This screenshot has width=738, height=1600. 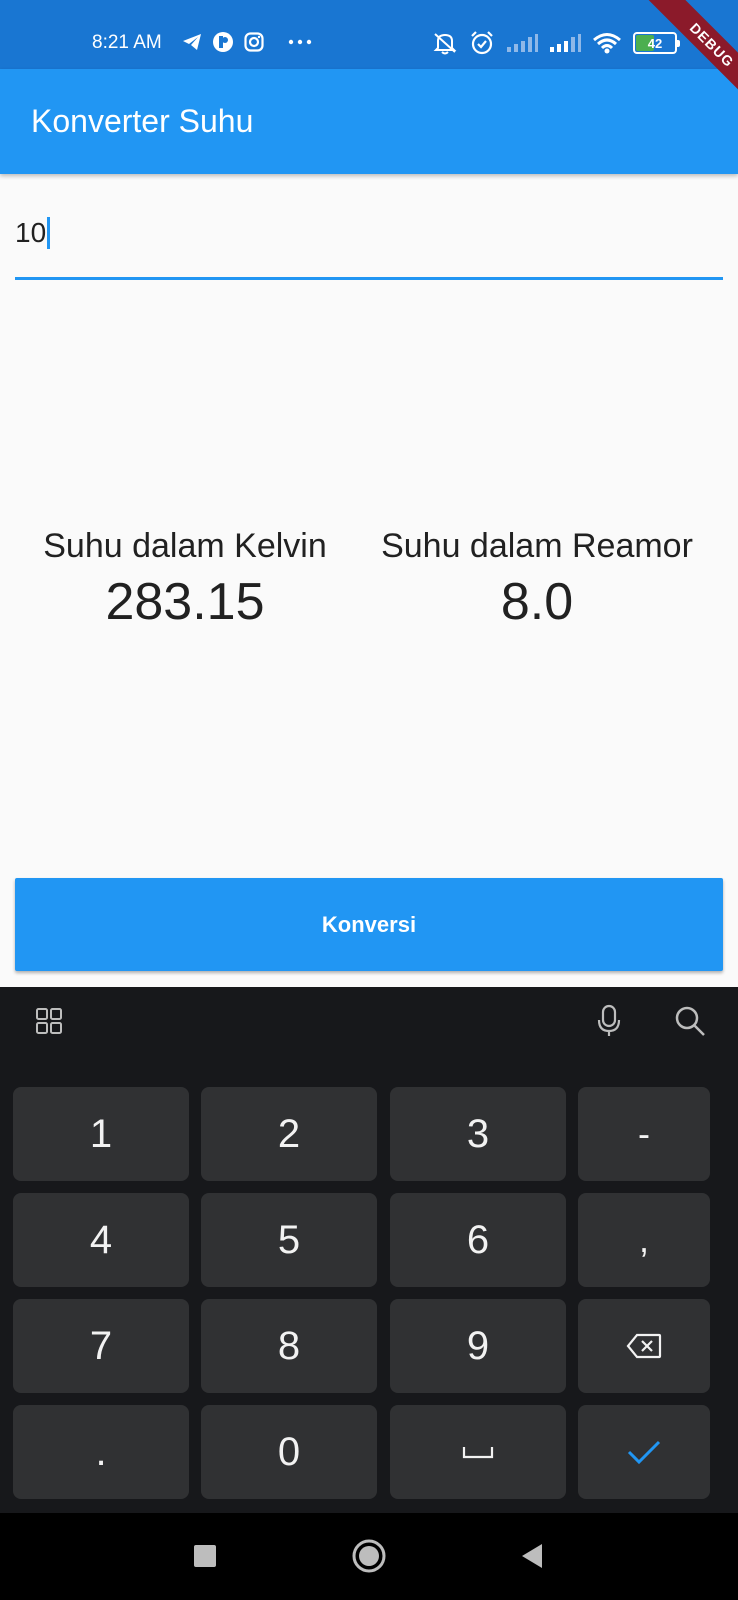 What do you see at coordinates (254, 42) in the screenshot?
I see `instagram-icon` at bounding box center [254, 42].